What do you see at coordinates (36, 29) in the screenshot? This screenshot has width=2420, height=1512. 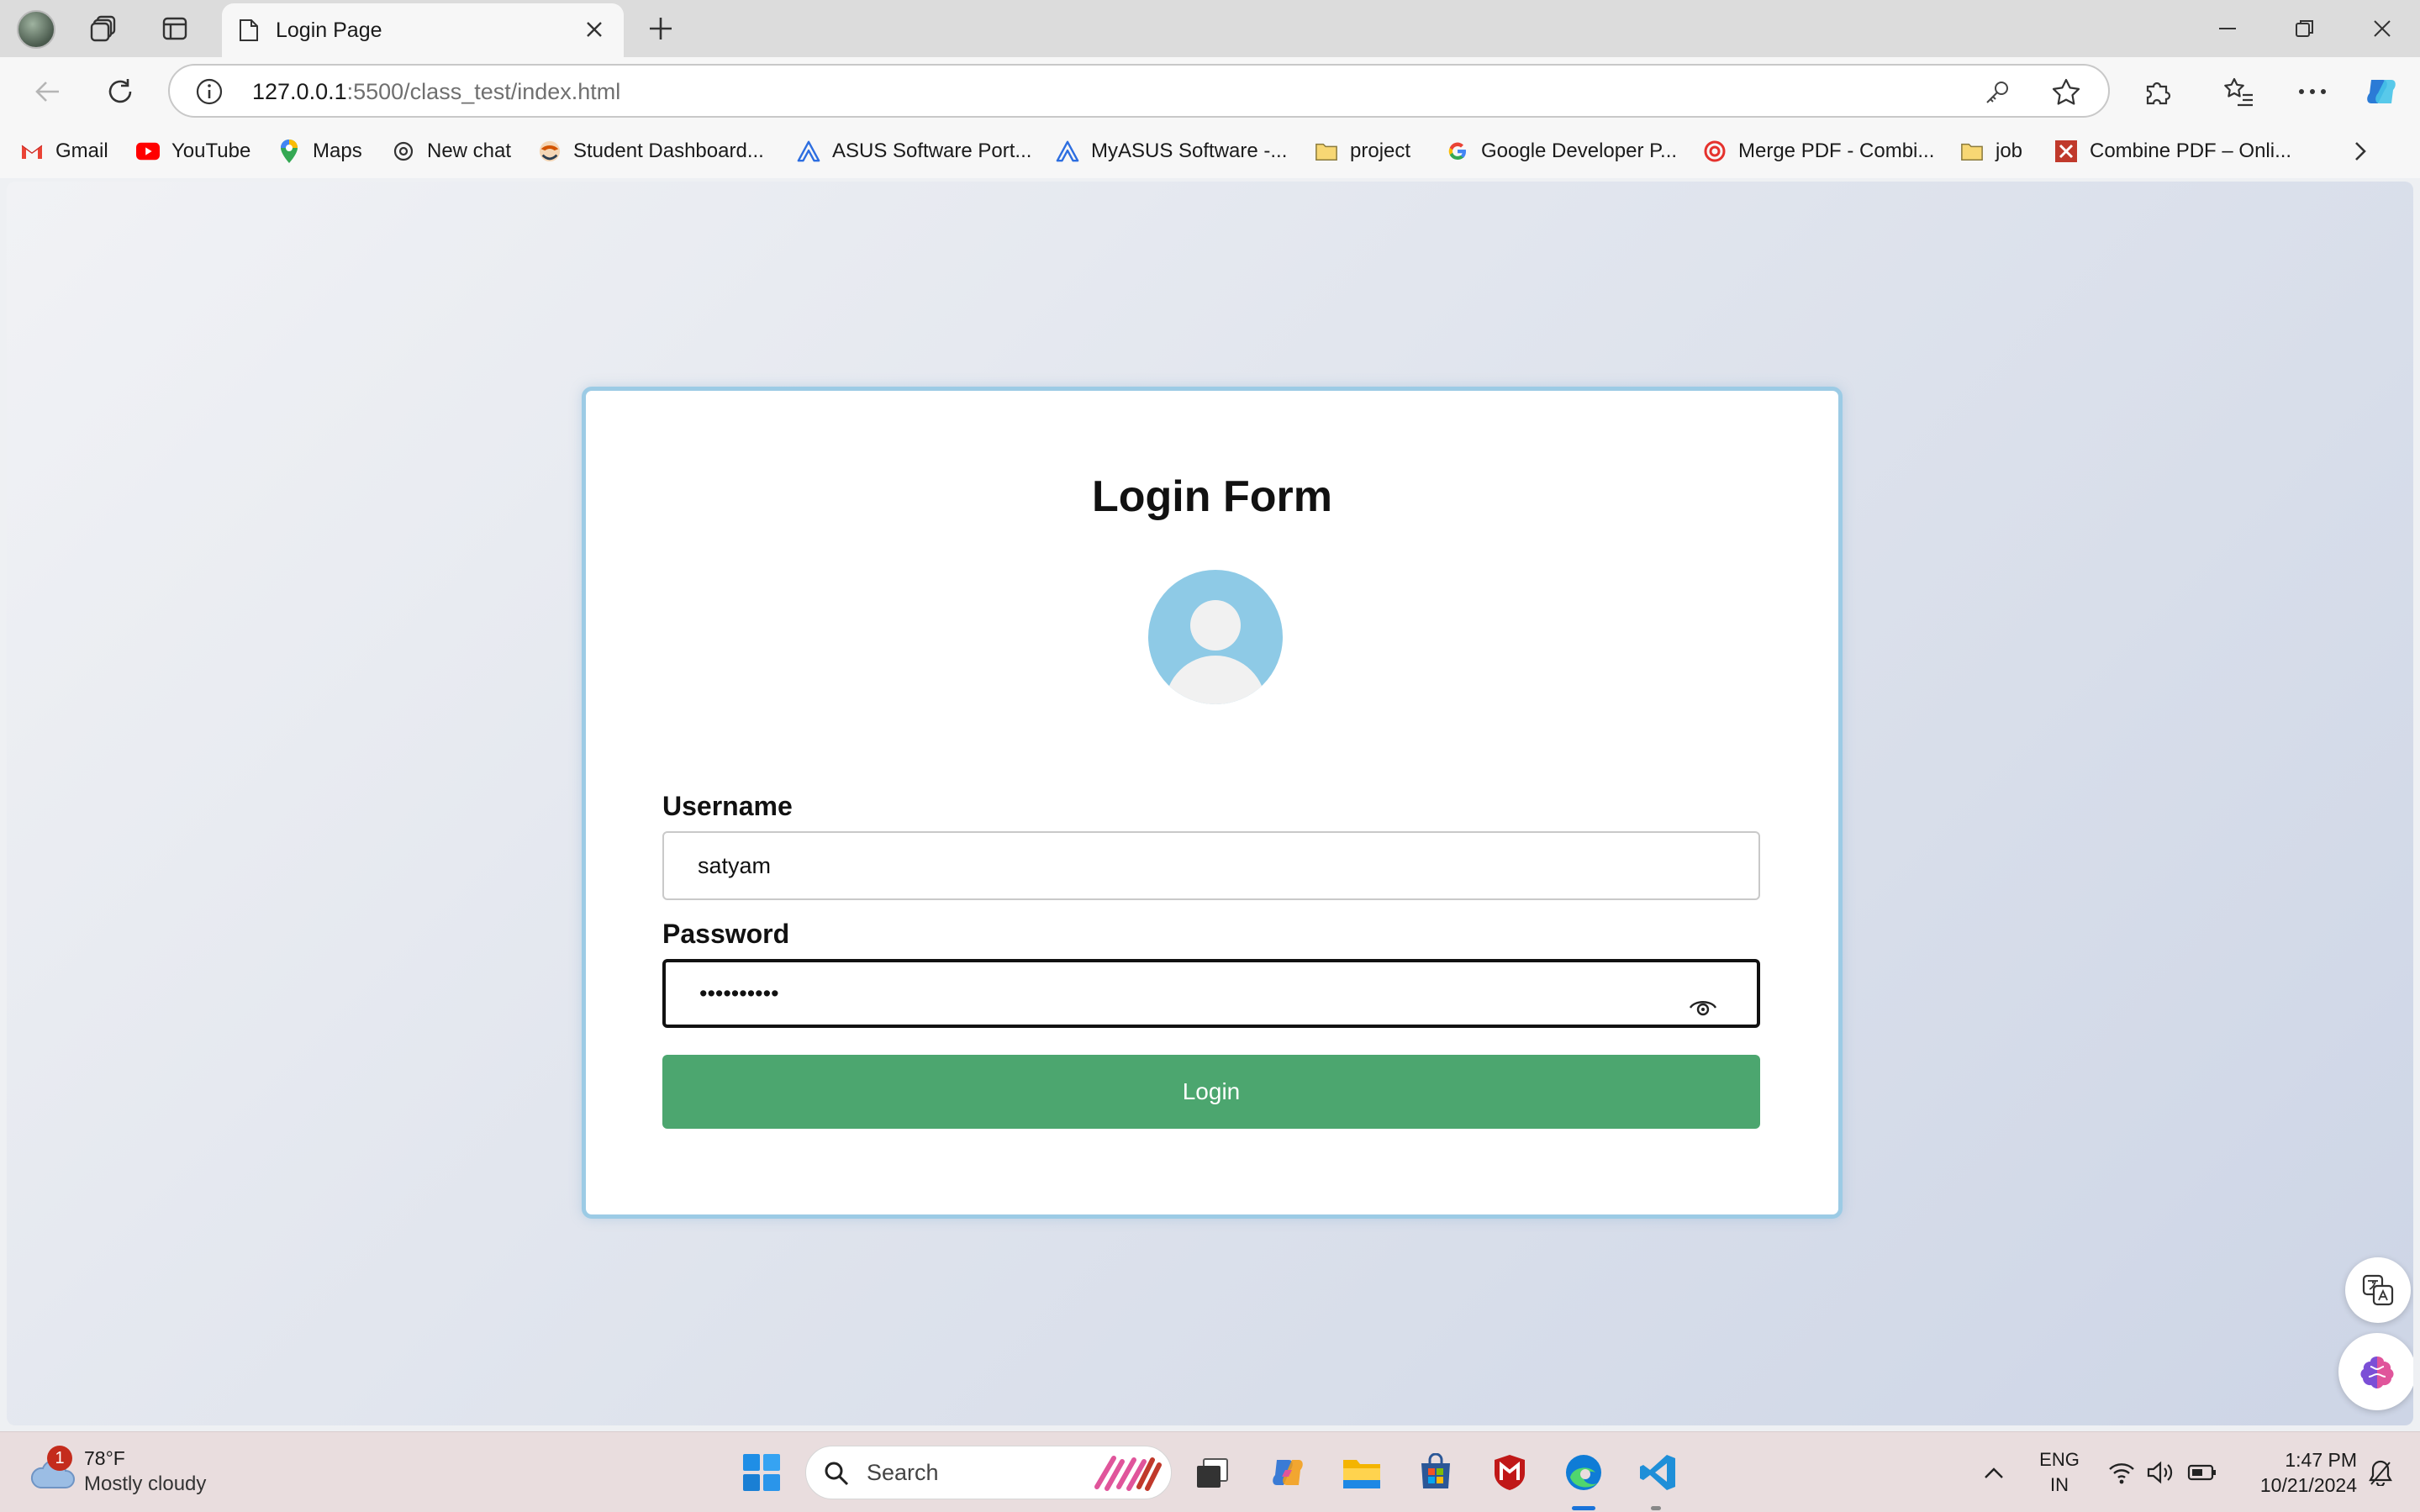 I see `profile-avatar` at bounding box center [36, 29].